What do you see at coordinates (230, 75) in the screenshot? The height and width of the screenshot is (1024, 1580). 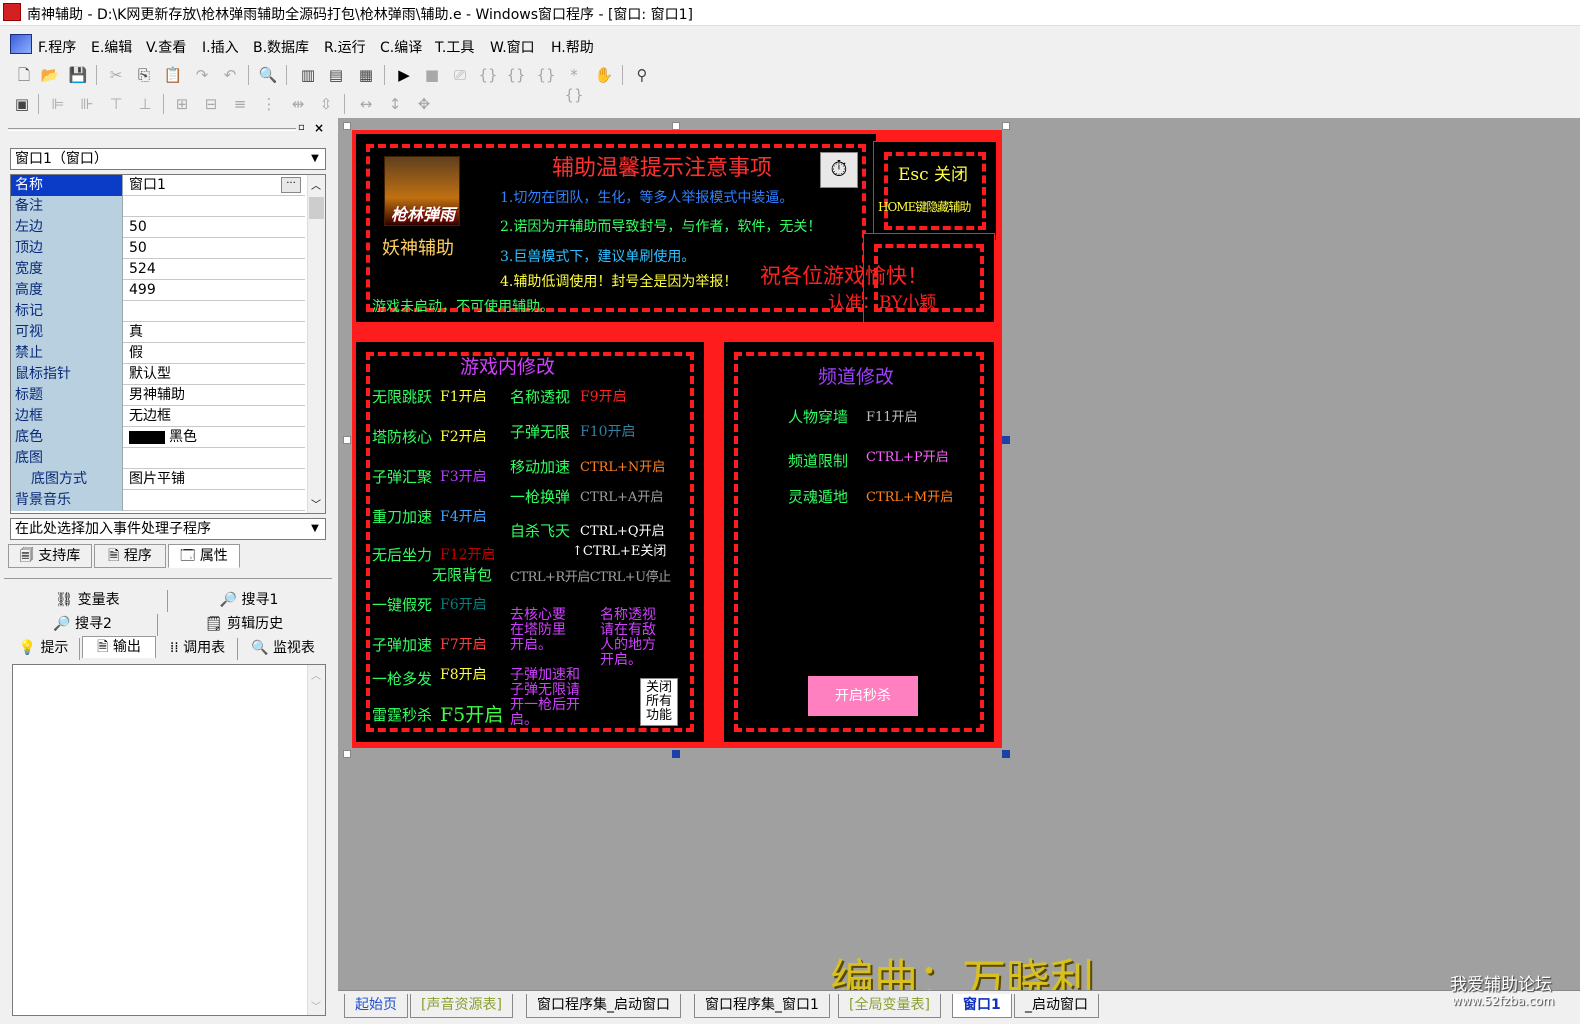 I see `undo-icon: ↶` at bounding box center [230, 75].